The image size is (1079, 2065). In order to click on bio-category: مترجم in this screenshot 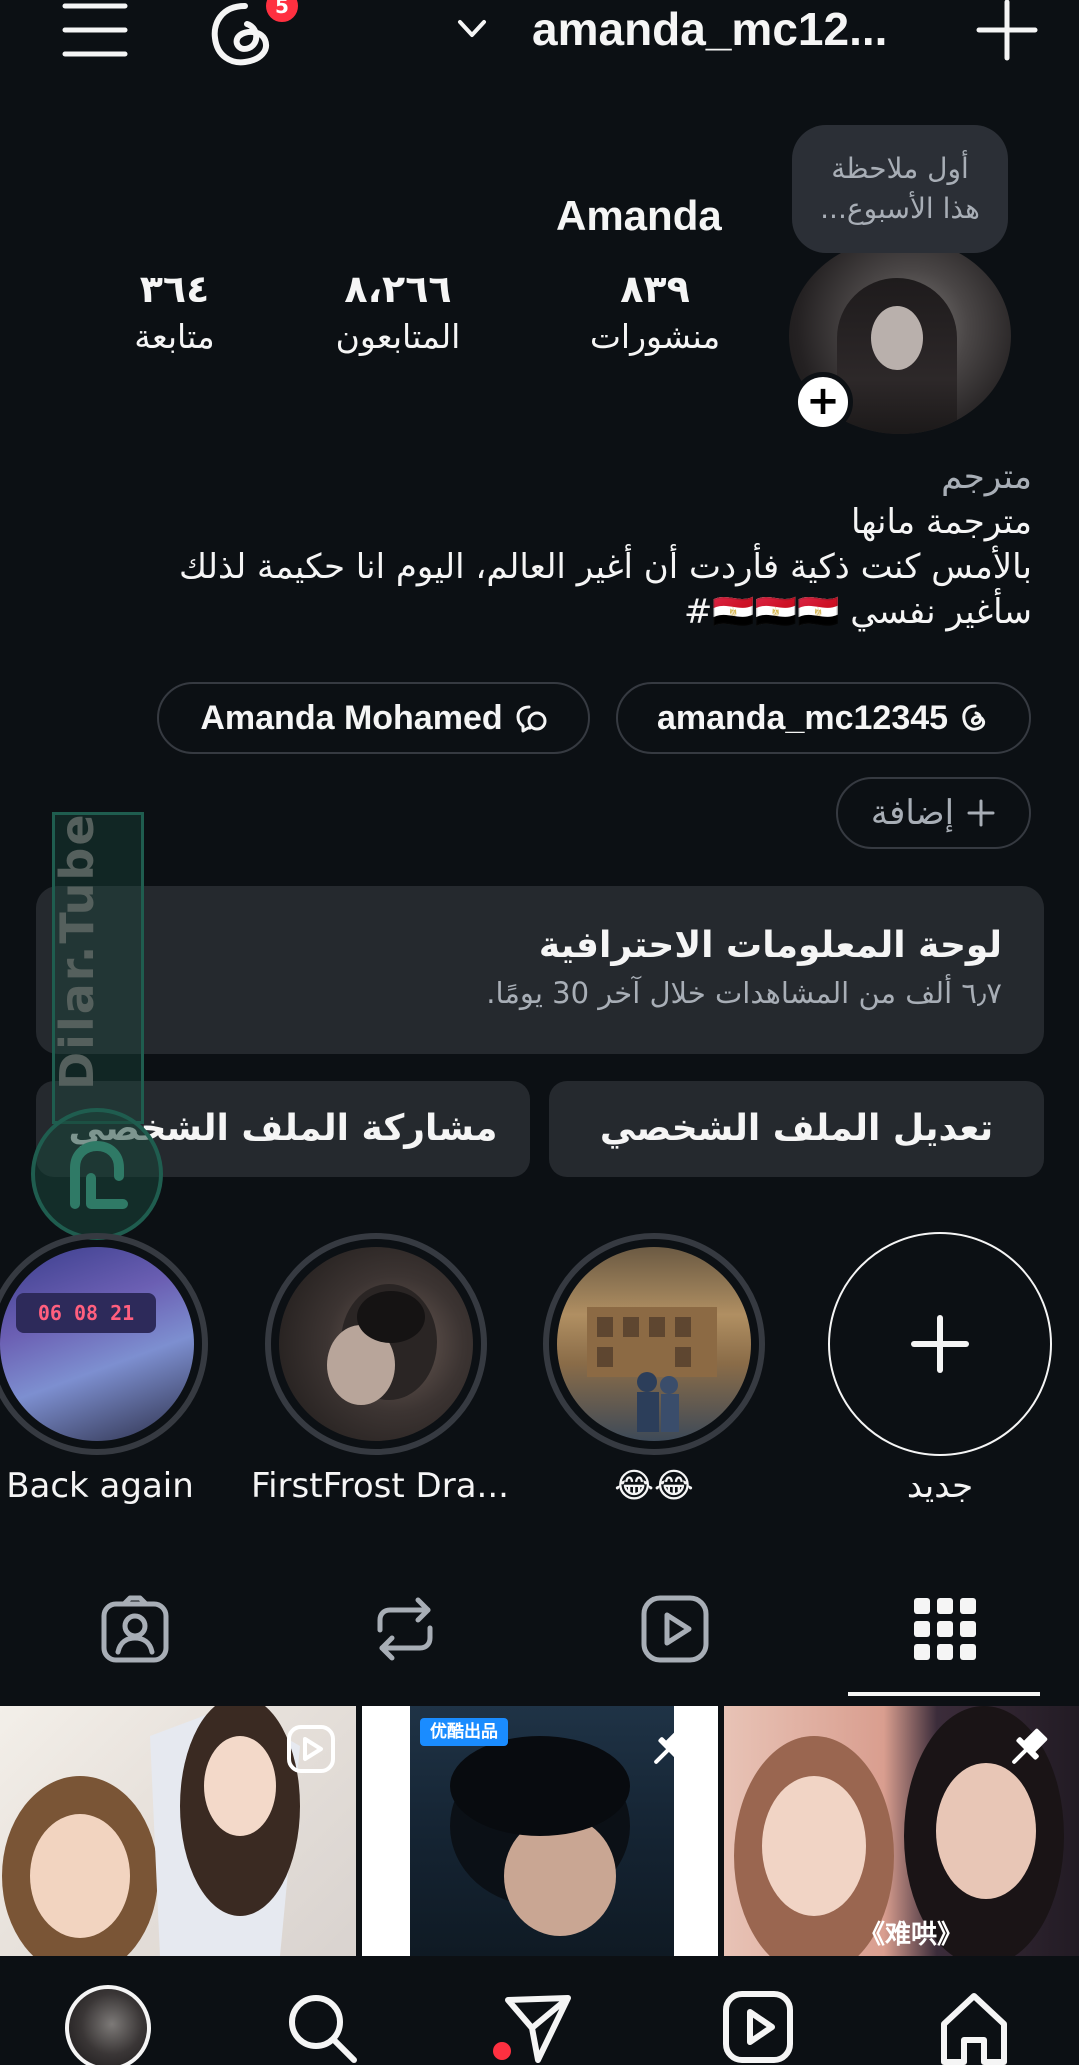, I will do `click(986, 477)`.